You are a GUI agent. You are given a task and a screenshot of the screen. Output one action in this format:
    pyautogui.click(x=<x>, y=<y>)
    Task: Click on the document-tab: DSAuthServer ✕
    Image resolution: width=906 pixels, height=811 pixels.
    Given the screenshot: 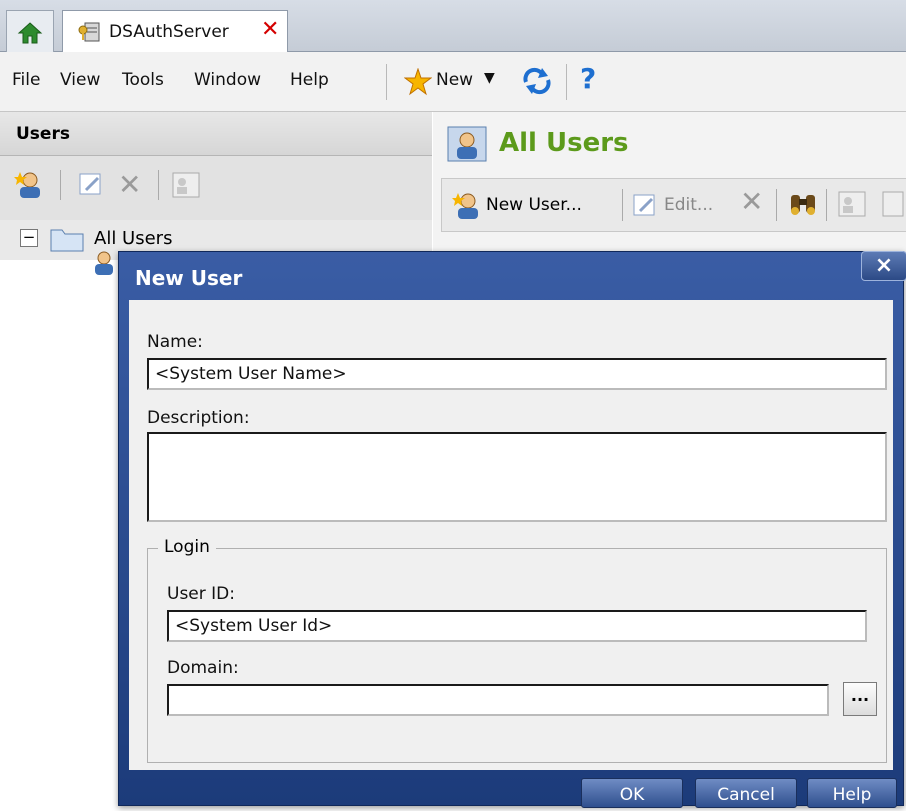 What is the action you would take?
    pyautogui.click(x=175, y=31)
    